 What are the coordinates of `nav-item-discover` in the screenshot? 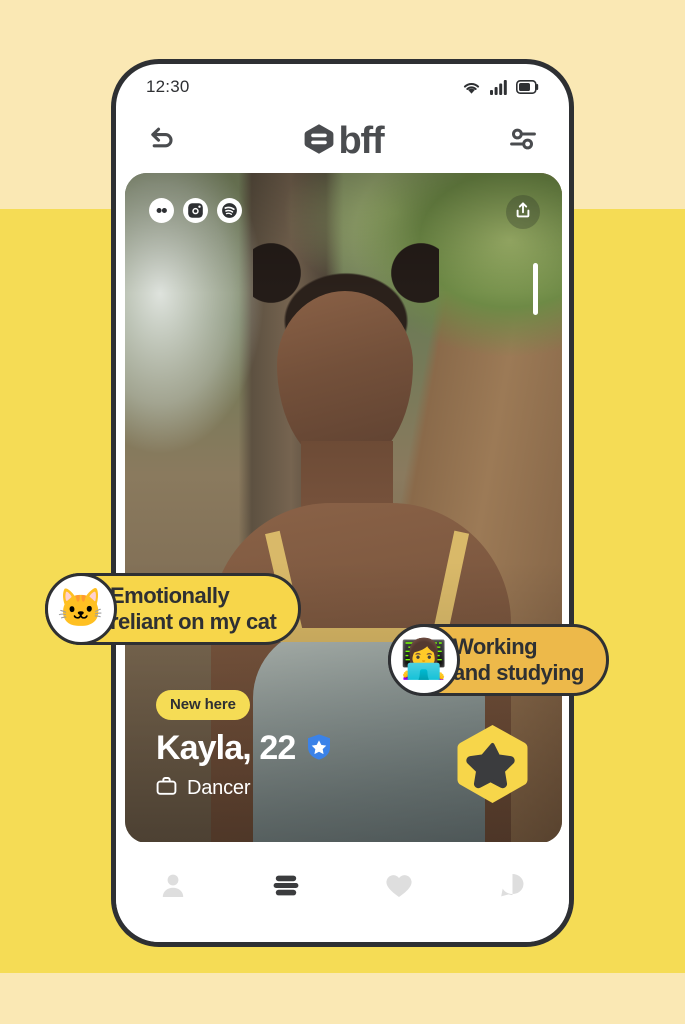 It's located at (286, 888).